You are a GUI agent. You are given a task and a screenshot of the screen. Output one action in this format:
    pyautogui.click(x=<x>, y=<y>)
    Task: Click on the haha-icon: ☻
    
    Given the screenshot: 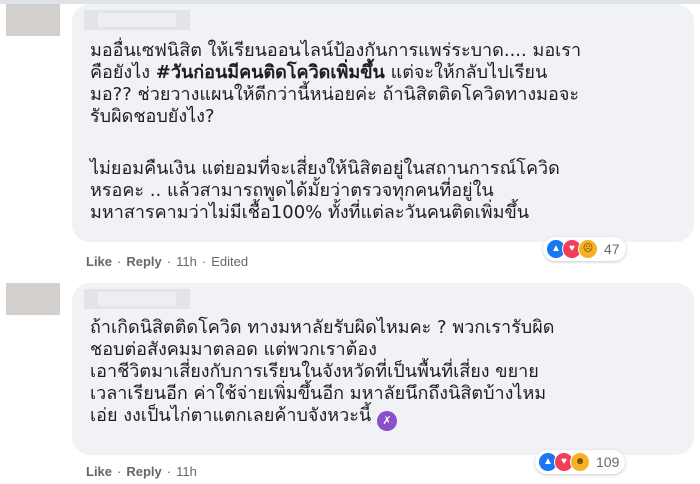 What is the action you would take?
    pyautogui.click(x=580, y=462)
    